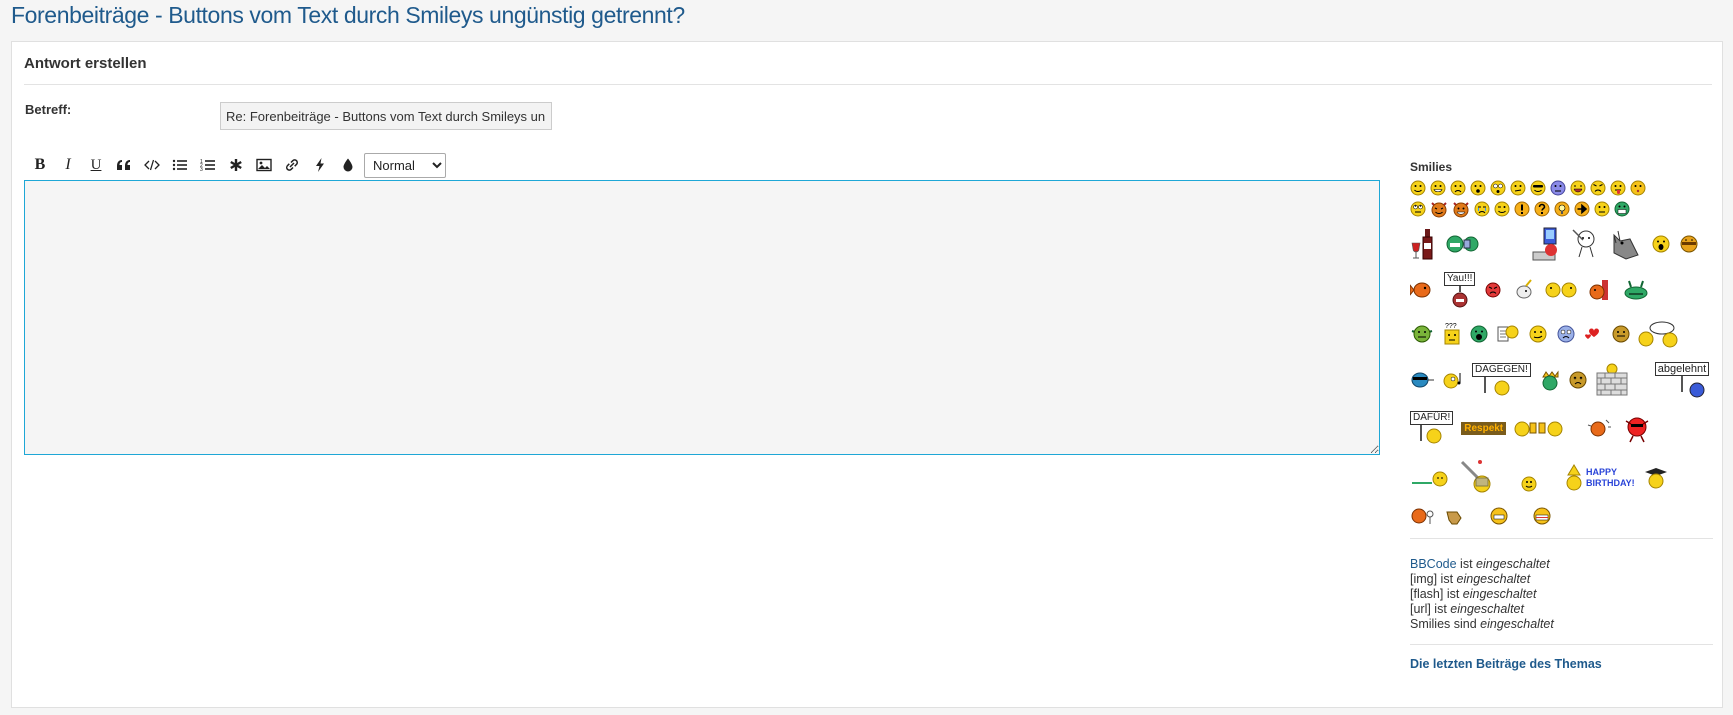 This screenshot has width=1733, height=715. I want to click on yau-sign-icon: Yau!!!, so click(1460, 290).